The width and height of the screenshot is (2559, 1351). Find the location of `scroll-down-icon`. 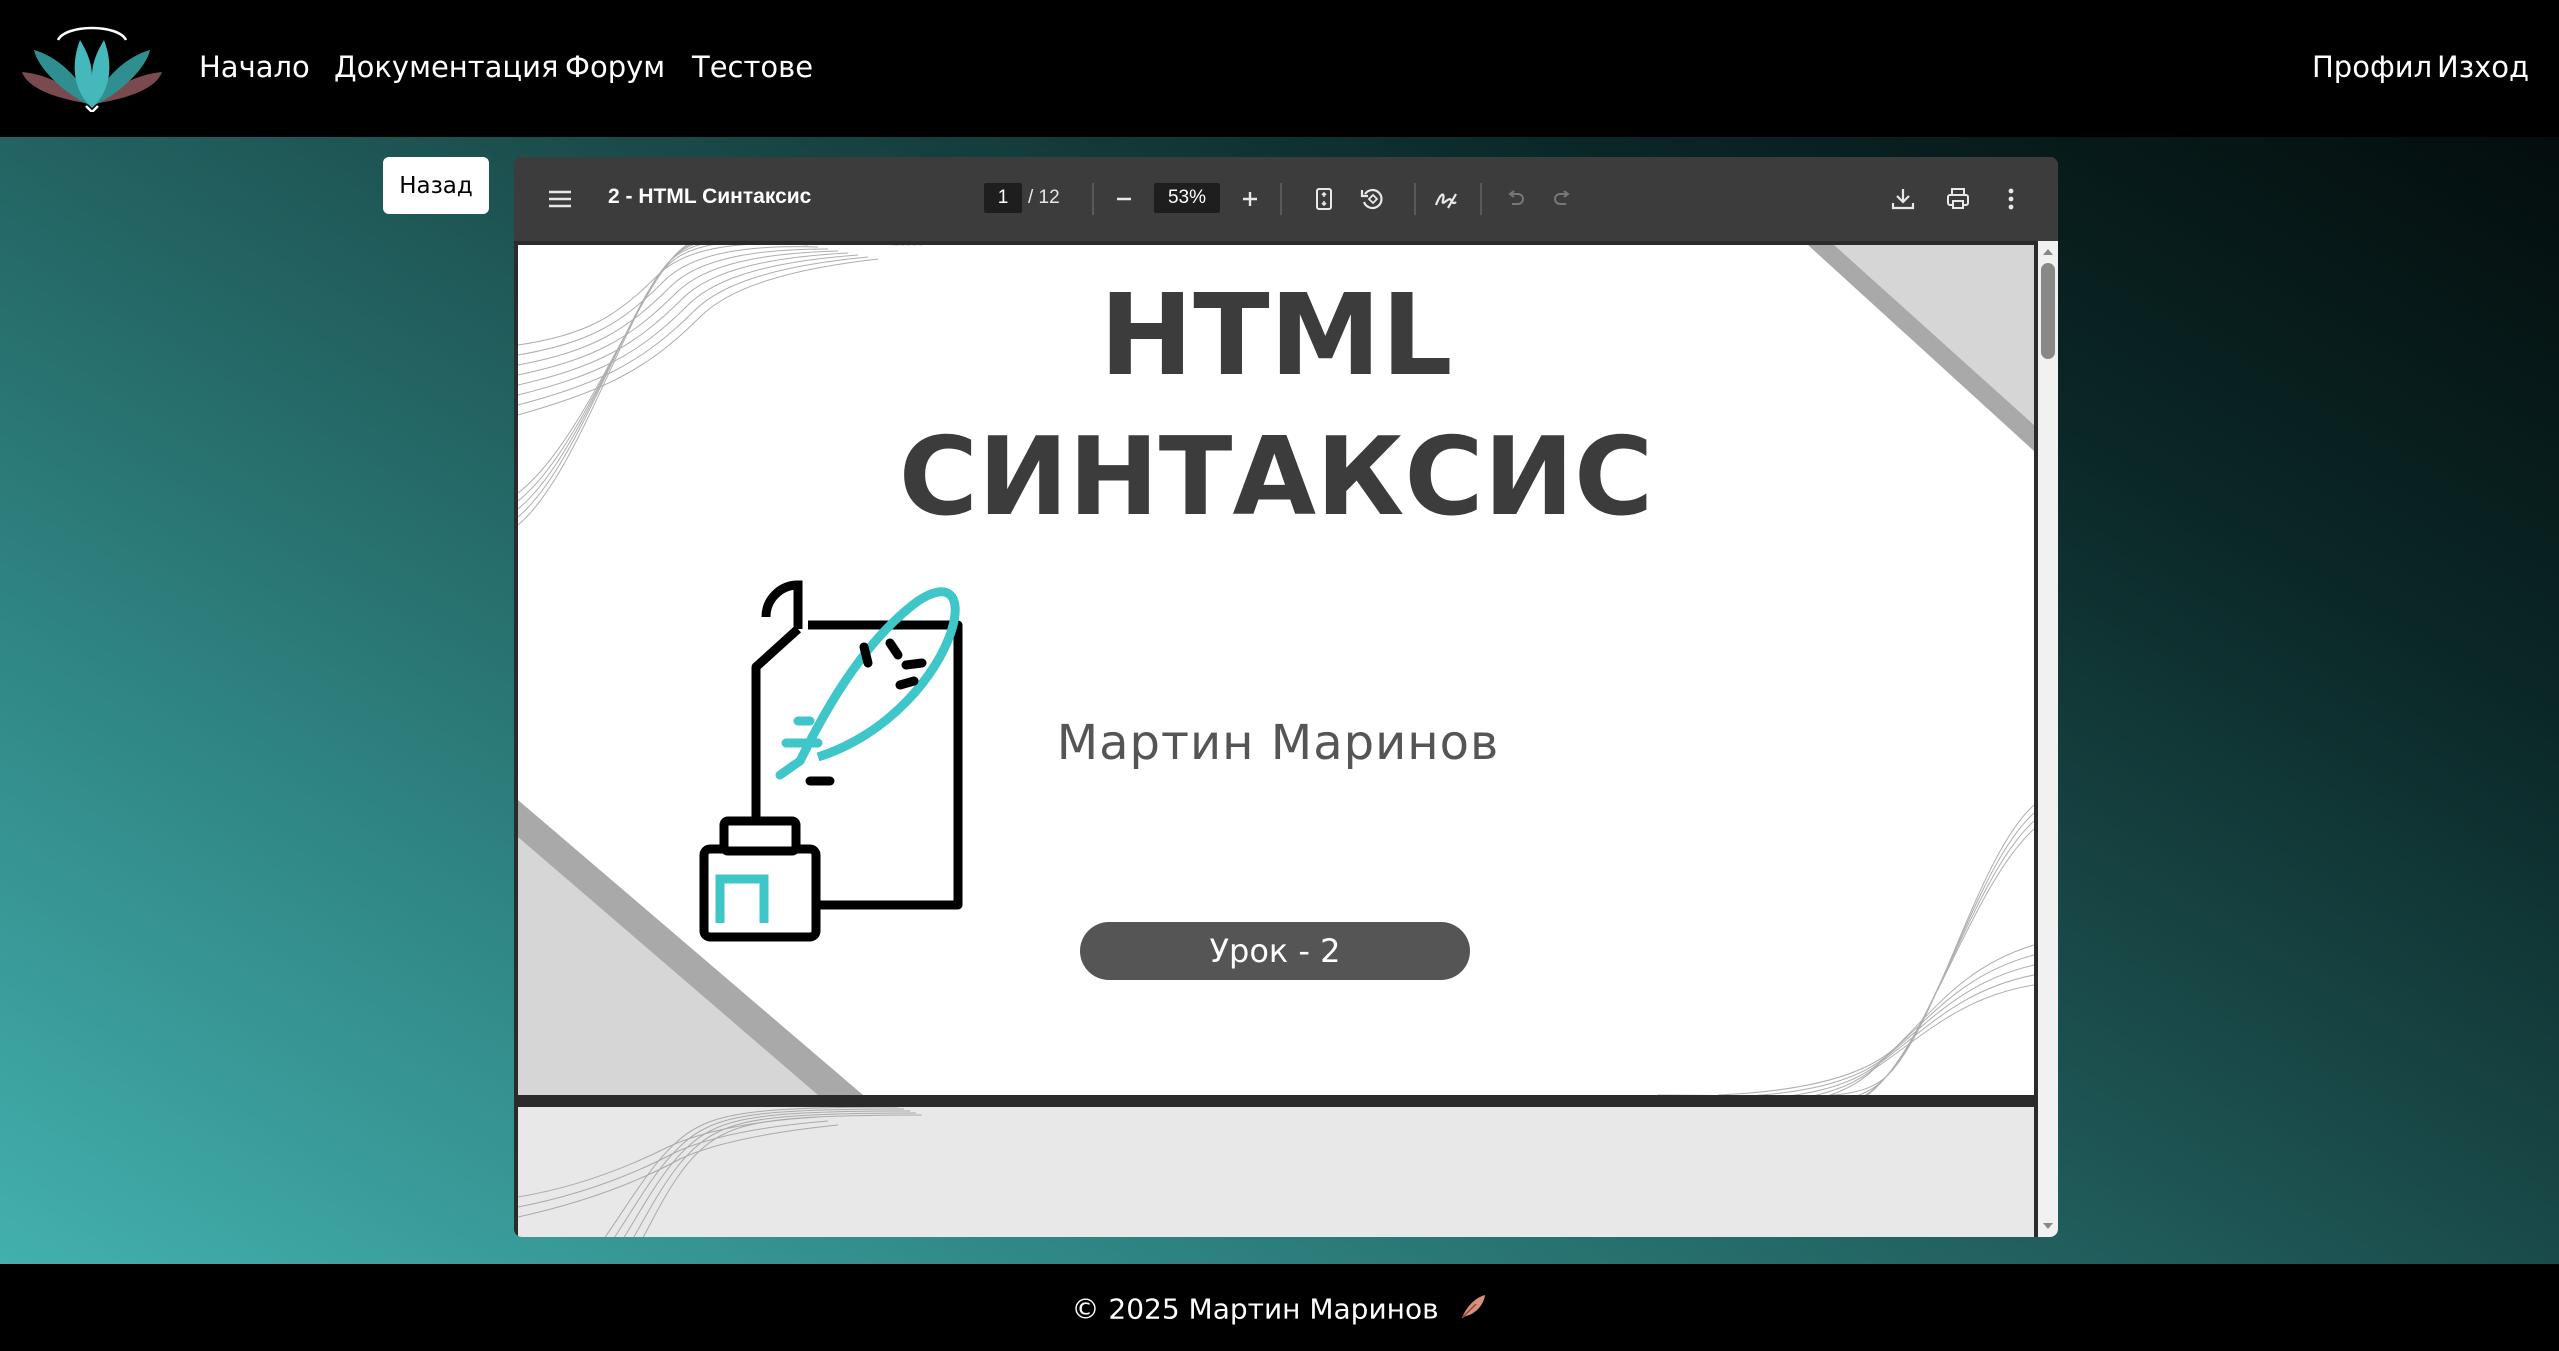

scroll-down-icon is located at coordinates (2048, 1227).